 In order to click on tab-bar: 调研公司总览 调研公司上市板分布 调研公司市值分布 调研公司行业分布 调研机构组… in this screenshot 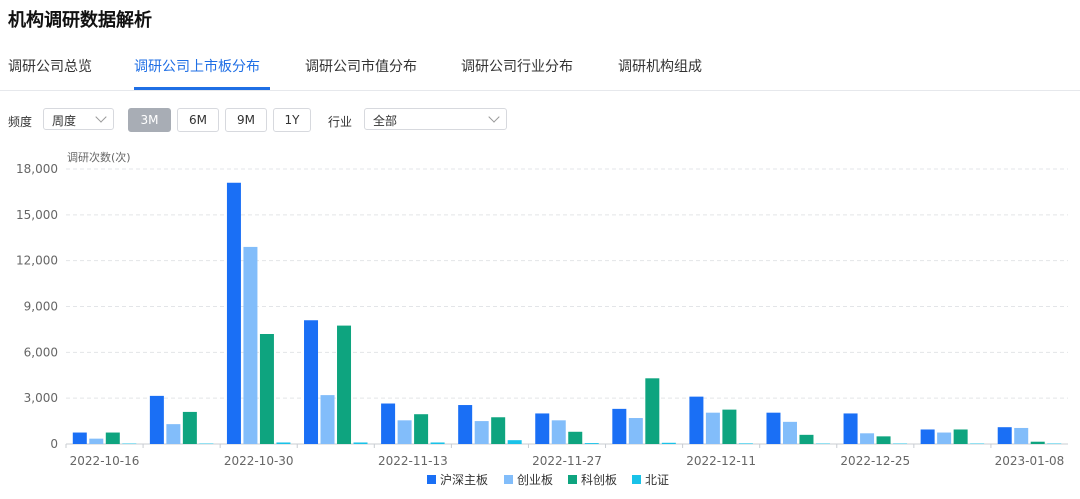, I will do `click(540, 70)`.